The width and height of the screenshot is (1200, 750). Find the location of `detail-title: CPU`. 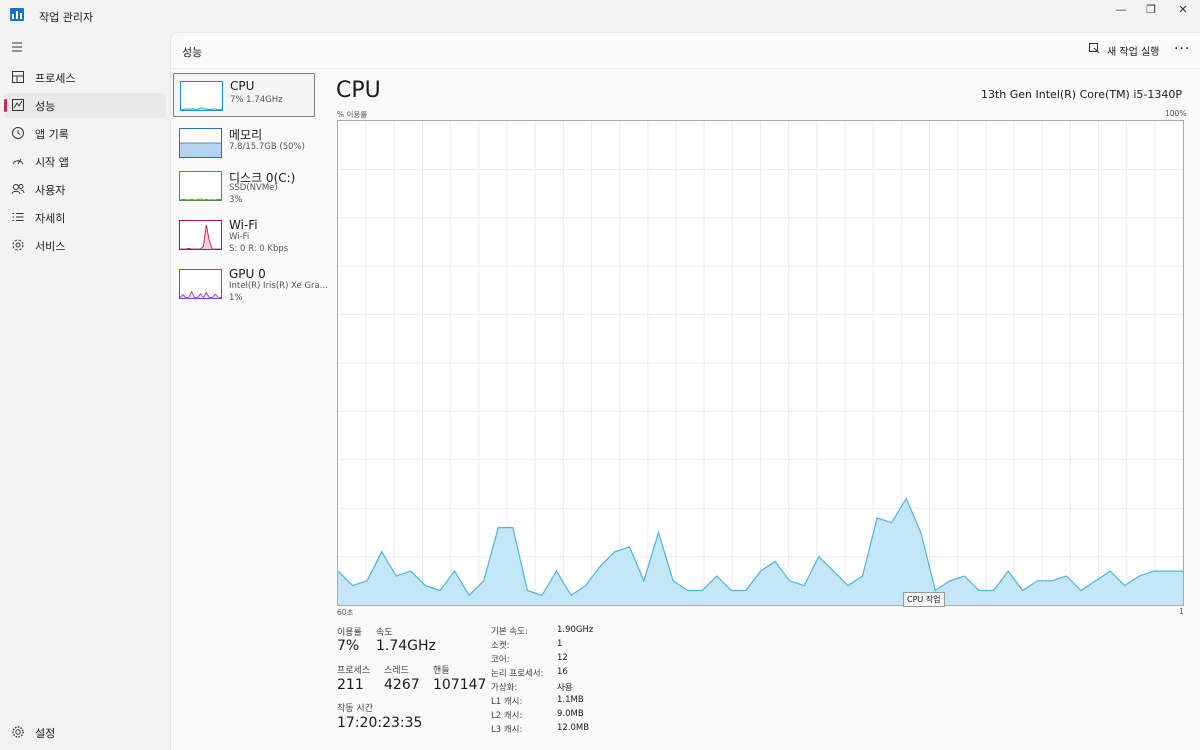

detail-title: CPU is located at coordinates (358, 90).